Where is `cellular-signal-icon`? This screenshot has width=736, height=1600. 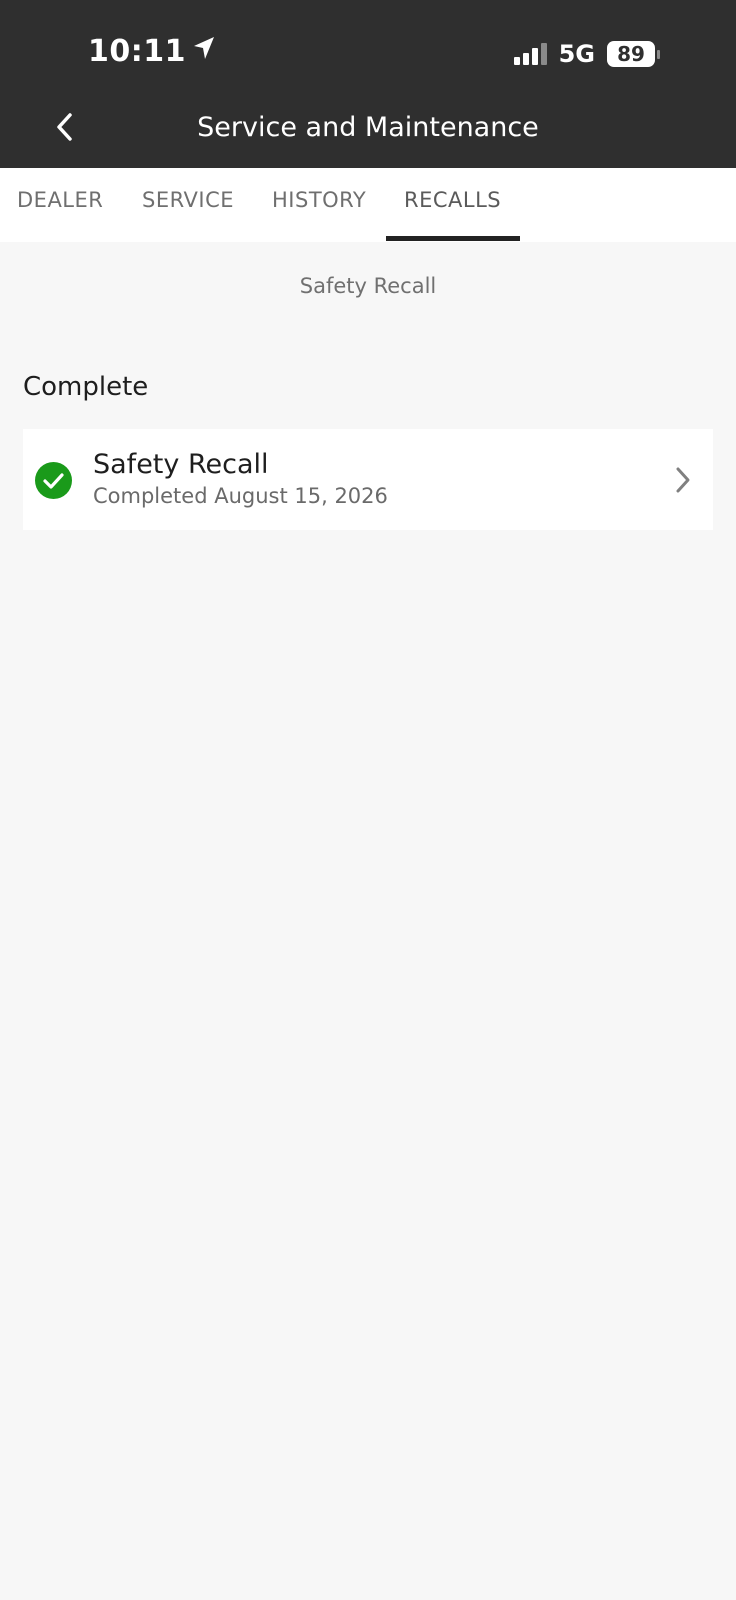
cellular-signal-icon is located at coordinates (530, 54).